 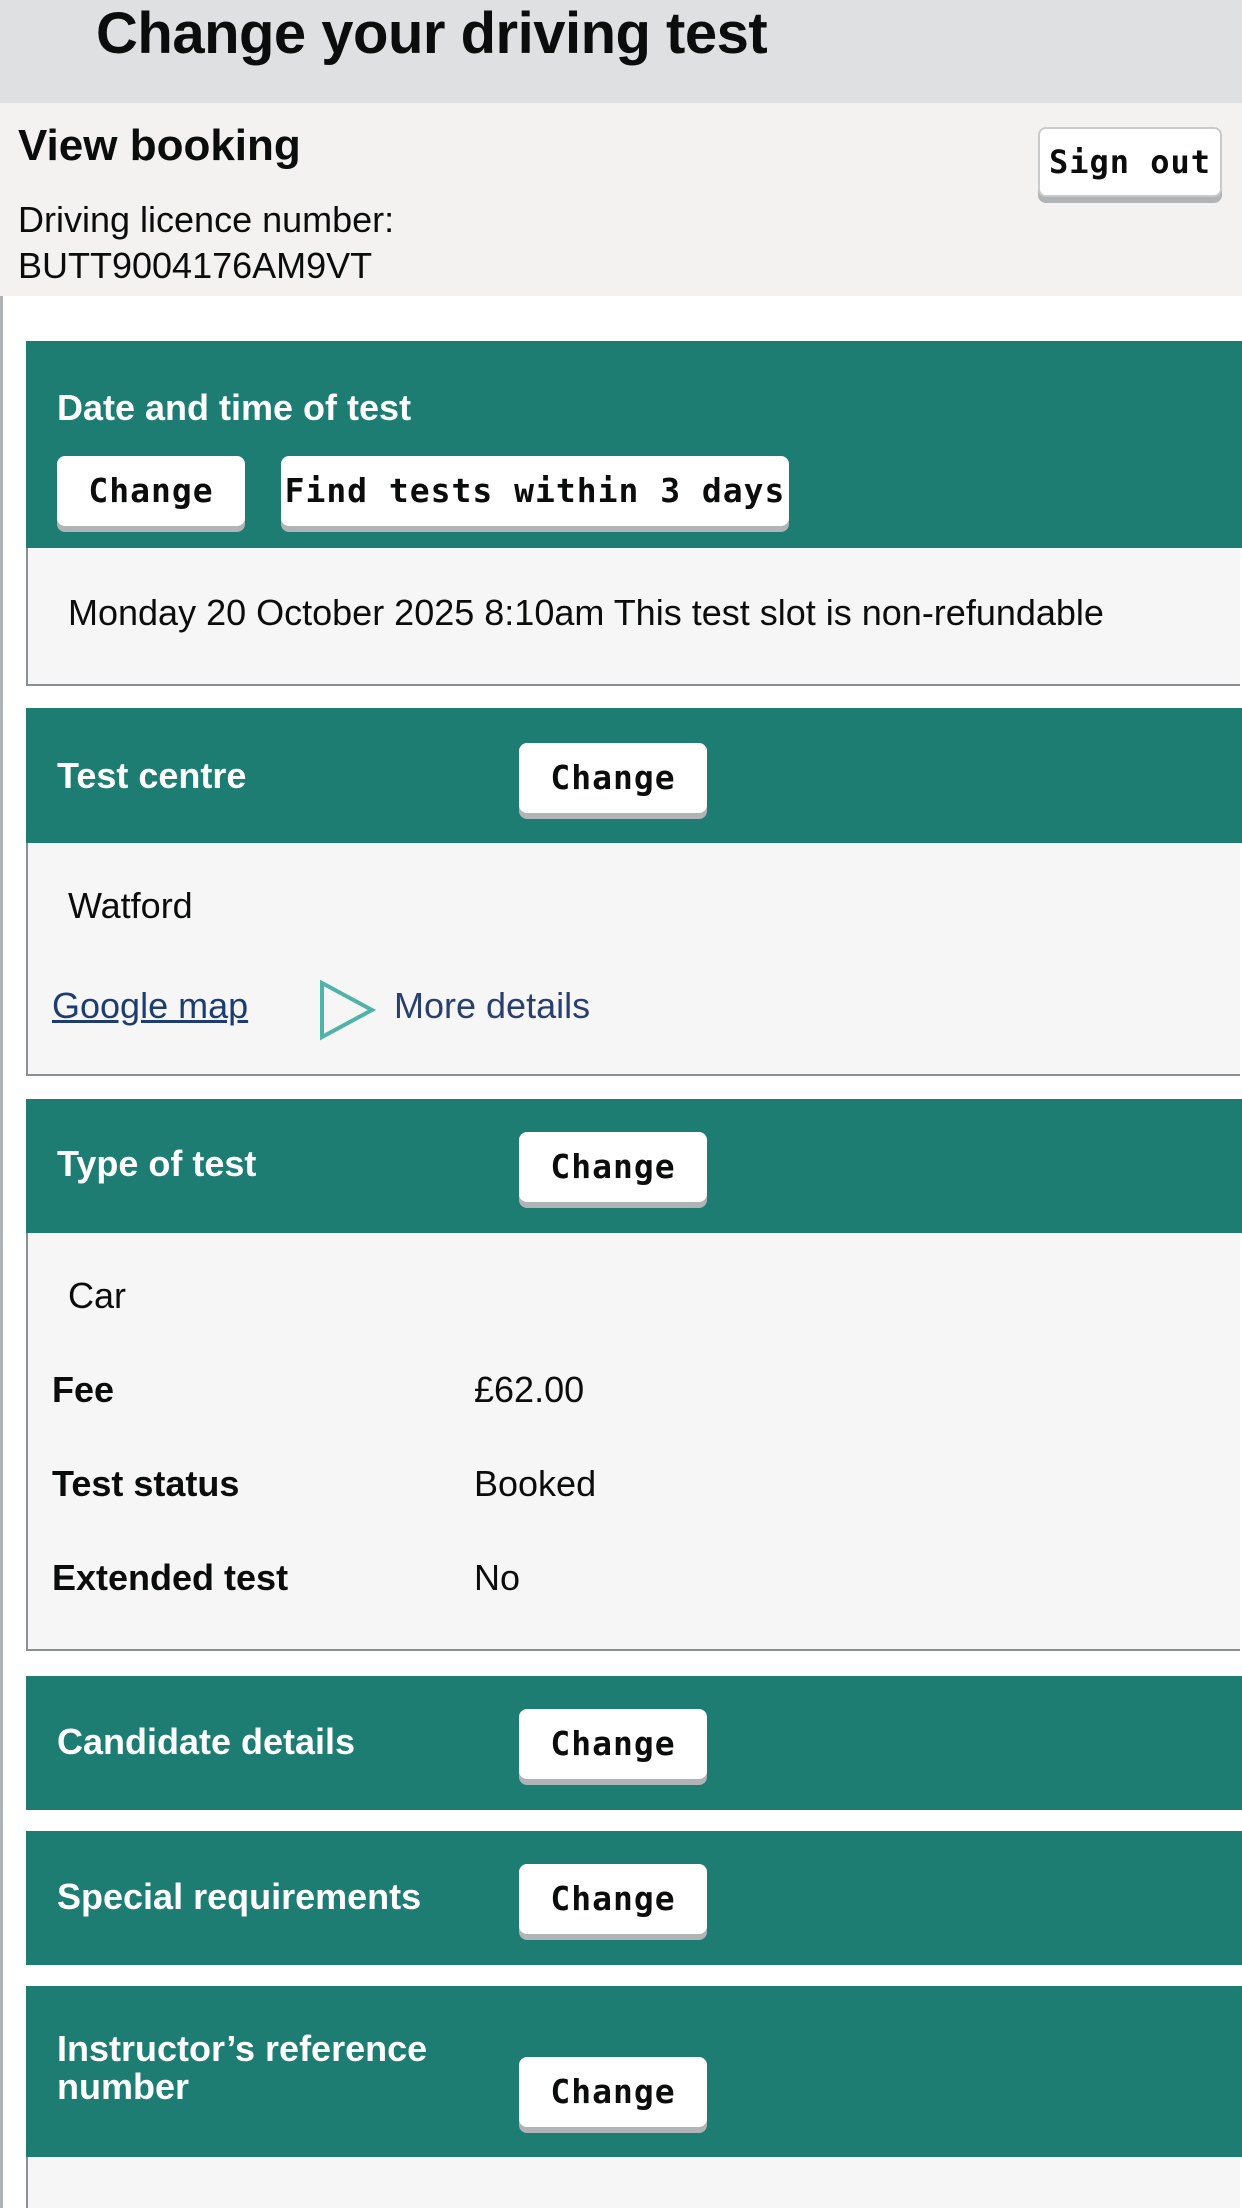 I want to click on page-left-border, so click(x=1, y=1252).